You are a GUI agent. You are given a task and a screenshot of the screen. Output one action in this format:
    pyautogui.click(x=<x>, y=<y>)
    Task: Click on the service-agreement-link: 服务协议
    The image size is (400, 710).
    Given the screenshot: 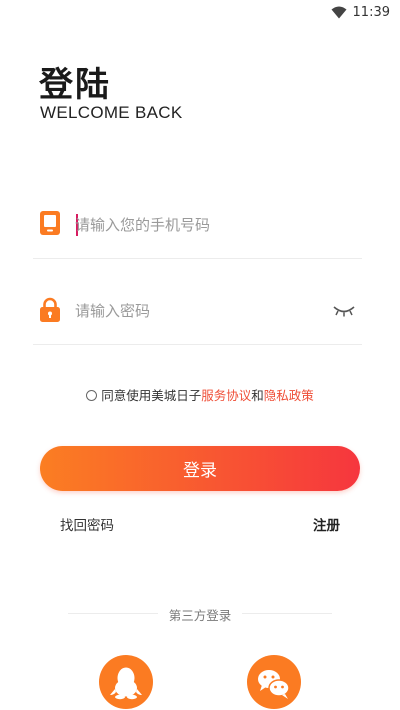 What is the action you would take?
    pyautogui.click(x=226, y=395)
    